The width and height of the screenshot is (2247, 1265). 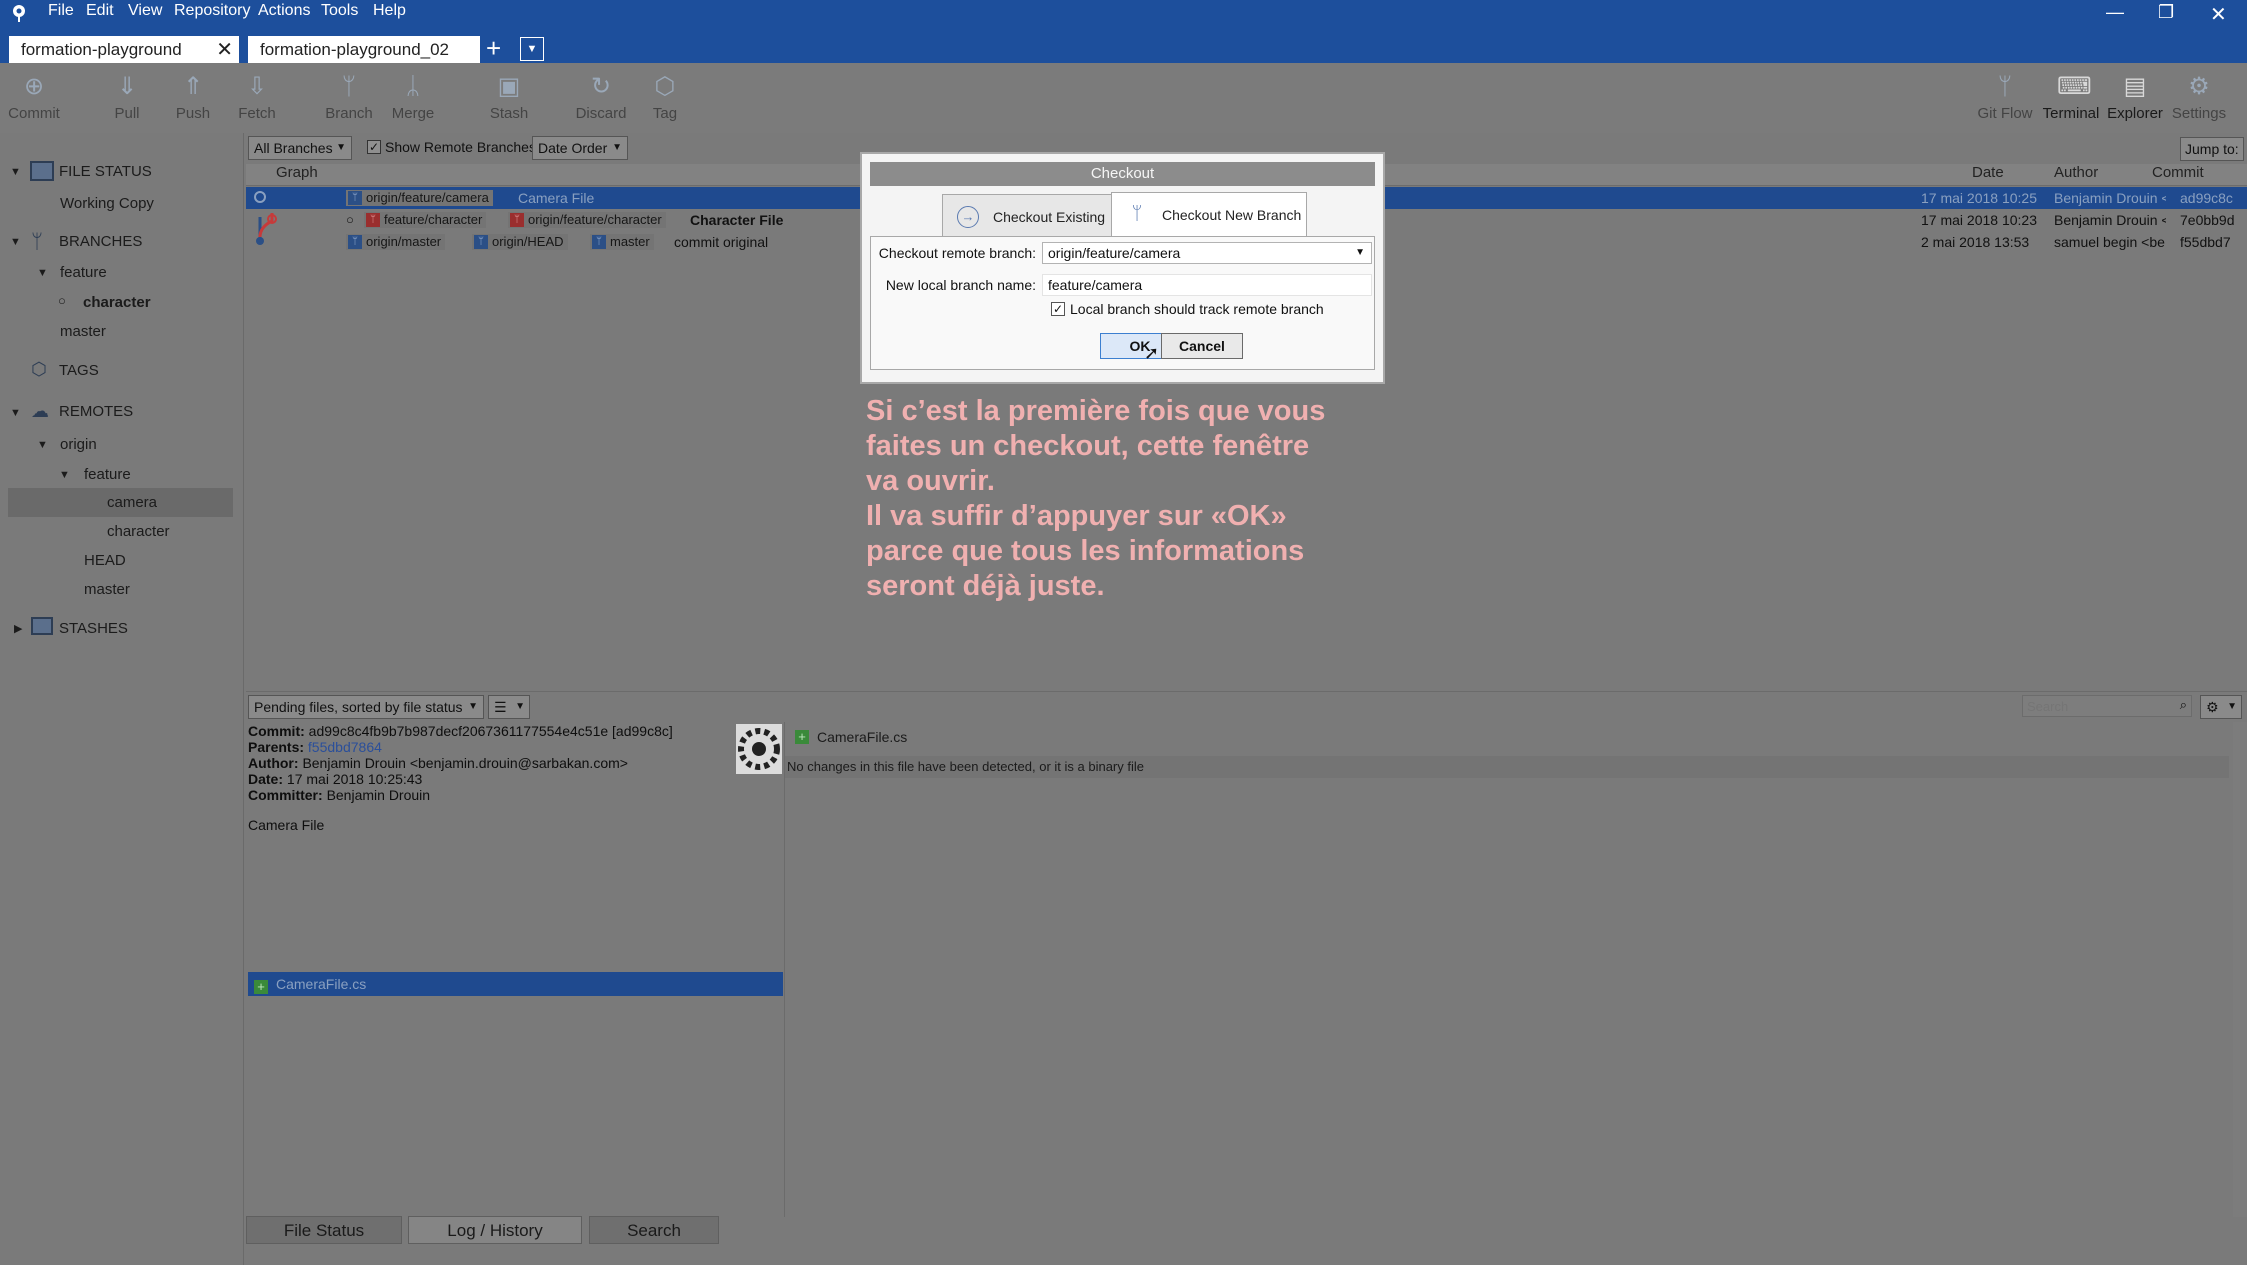 I want to click on menu-actions: Actions, so click(x=284, y=12).